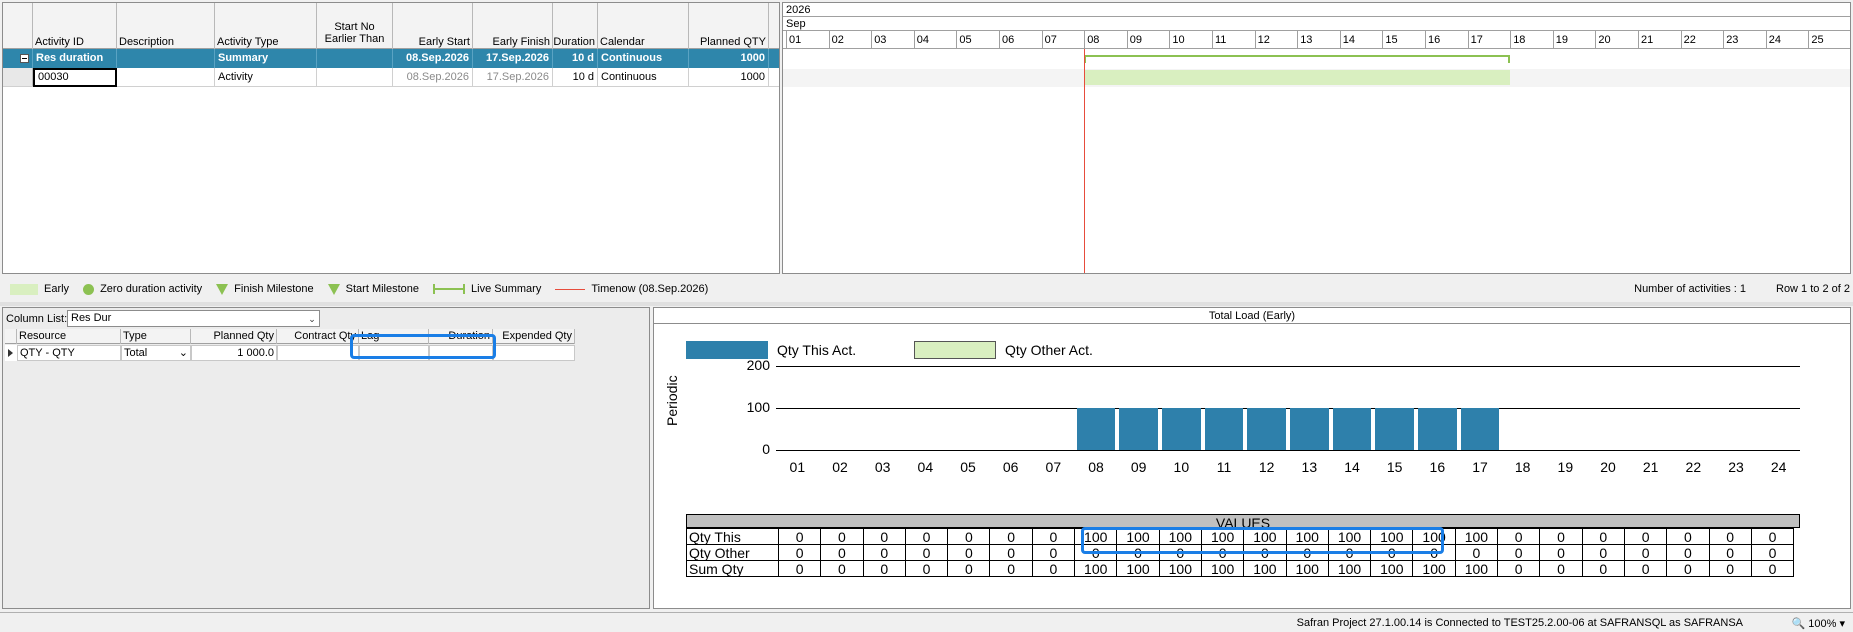 The height and width of the screenshot is (632, 1853). What do you see at coordinates (1297, 59) in the screenshot?
I see `gantt-summary-bar` at bounding box center [1297, 59].